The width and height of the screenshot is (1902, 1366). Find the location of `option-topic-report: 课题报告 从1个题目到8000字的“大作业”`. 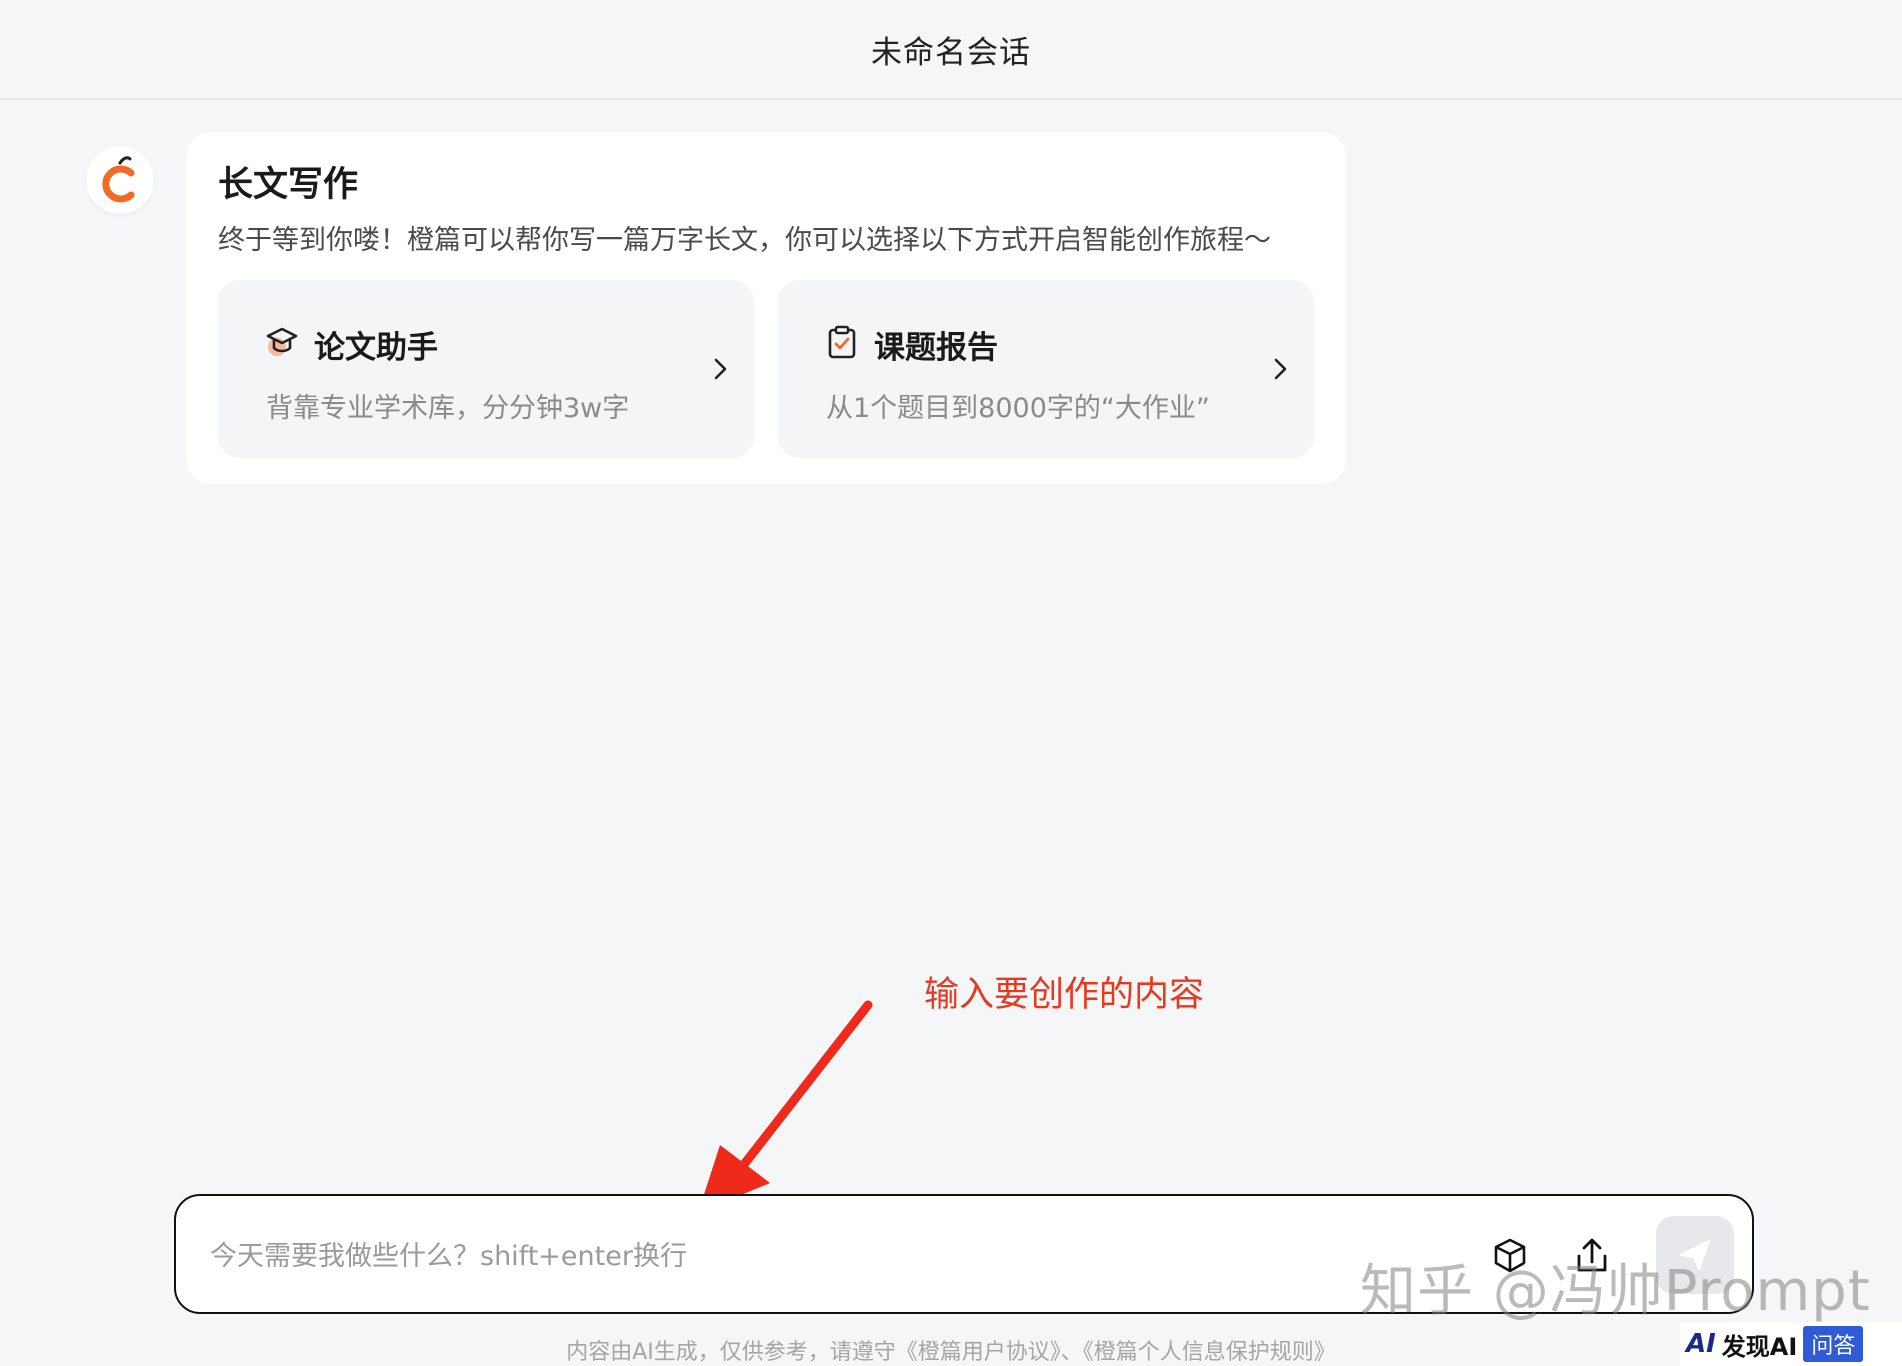

option-topic-report: 课题报告 从1个题目到8000字的“大作业” is located at coordinates (1046, 369).